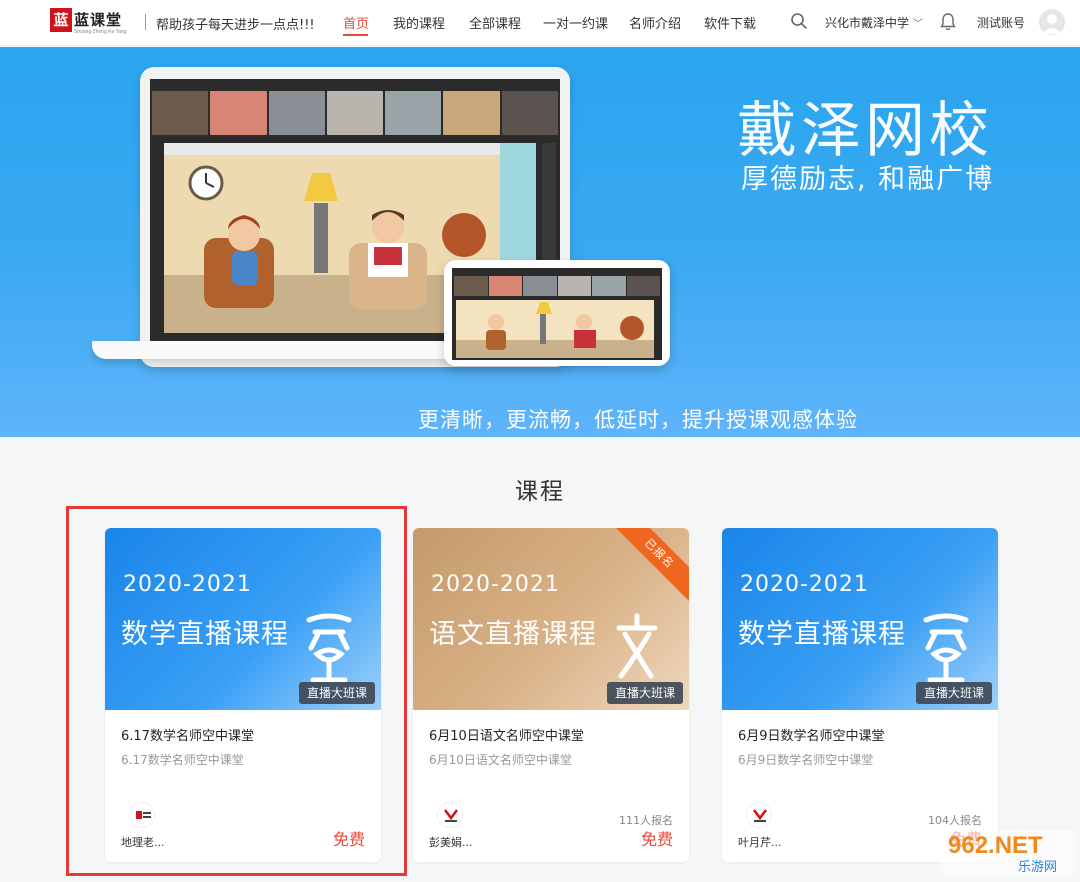  What do you see at coordinates (806, 760) in the screenshot?
I see `course-subtitle: 6月9日数学名师空中课堂` at bounding box center [806, 760].